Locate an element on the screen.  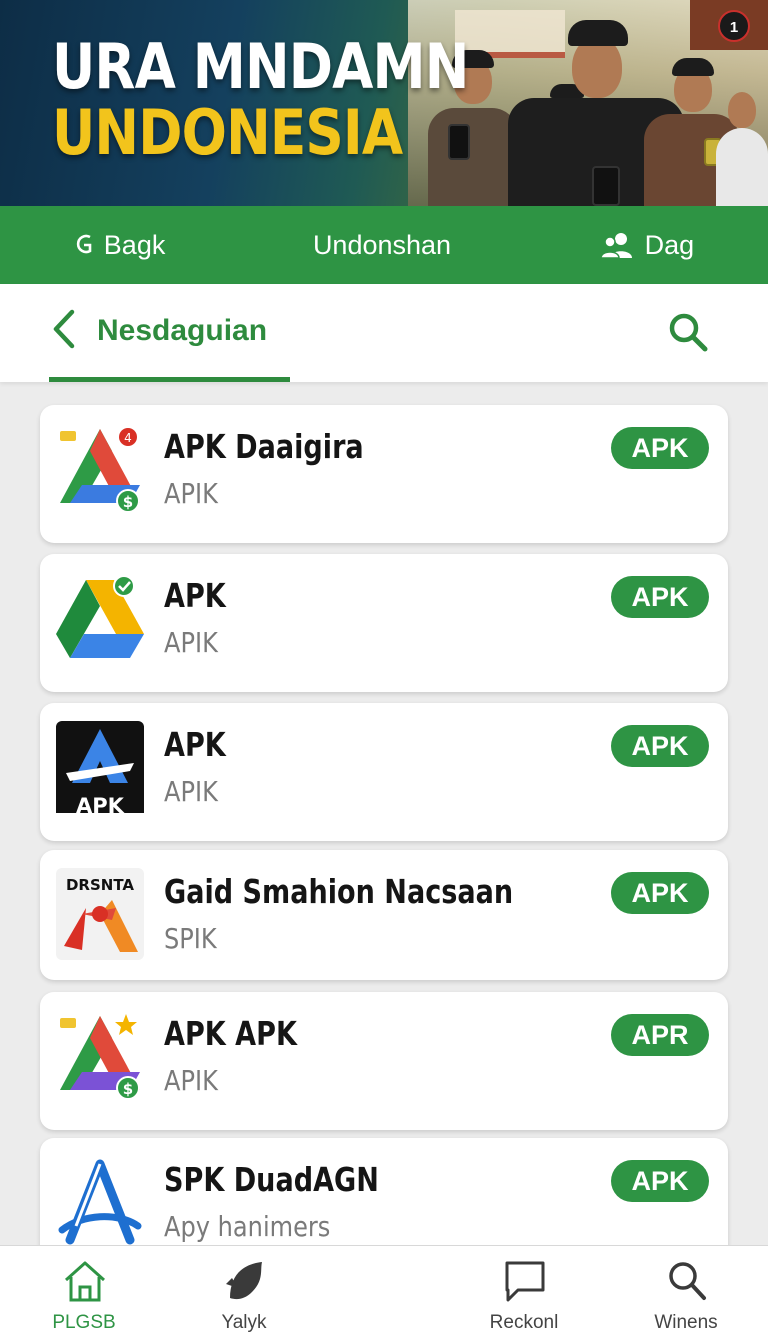
chat-icon is located at coordinates (525, 1281).